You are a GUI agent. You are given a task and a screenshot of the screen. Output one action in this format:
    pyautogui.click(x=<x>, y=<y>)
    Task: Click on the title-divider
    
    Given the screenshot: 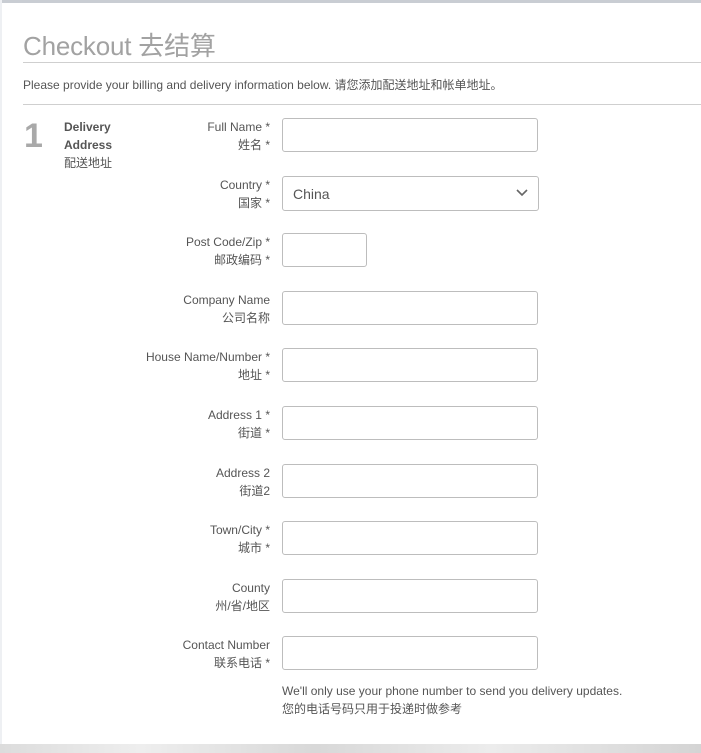 What is the action you would take?
    pyautogui.click(x=362, y=62)
    